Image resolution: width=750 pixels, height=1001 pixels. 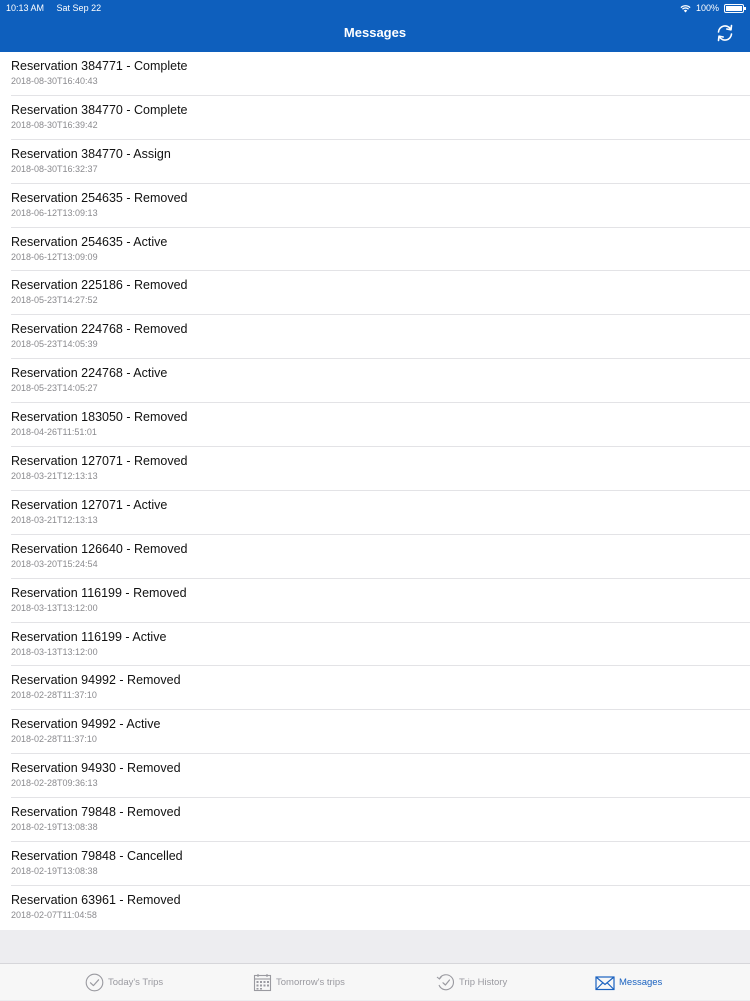 What do you see at coordinates (89, 373) in the screenshot?
I see `message-title: Reservation 224768 - Active` at bounding box center [89, 373].